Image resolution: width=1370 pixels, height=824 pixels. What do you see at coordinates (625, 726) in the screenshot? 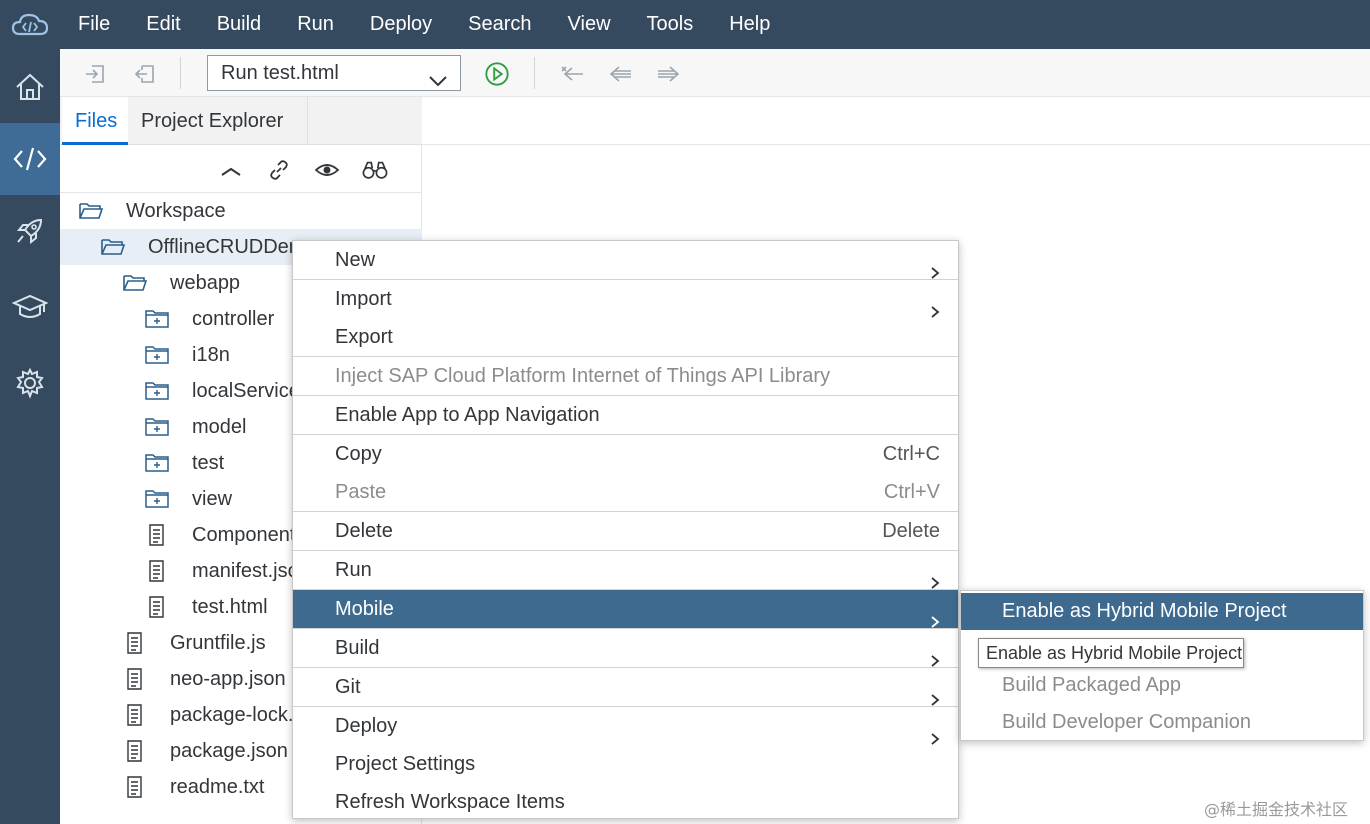
I see `context-menu-item-deploy: Deploy` at bounding box center [625, 726].